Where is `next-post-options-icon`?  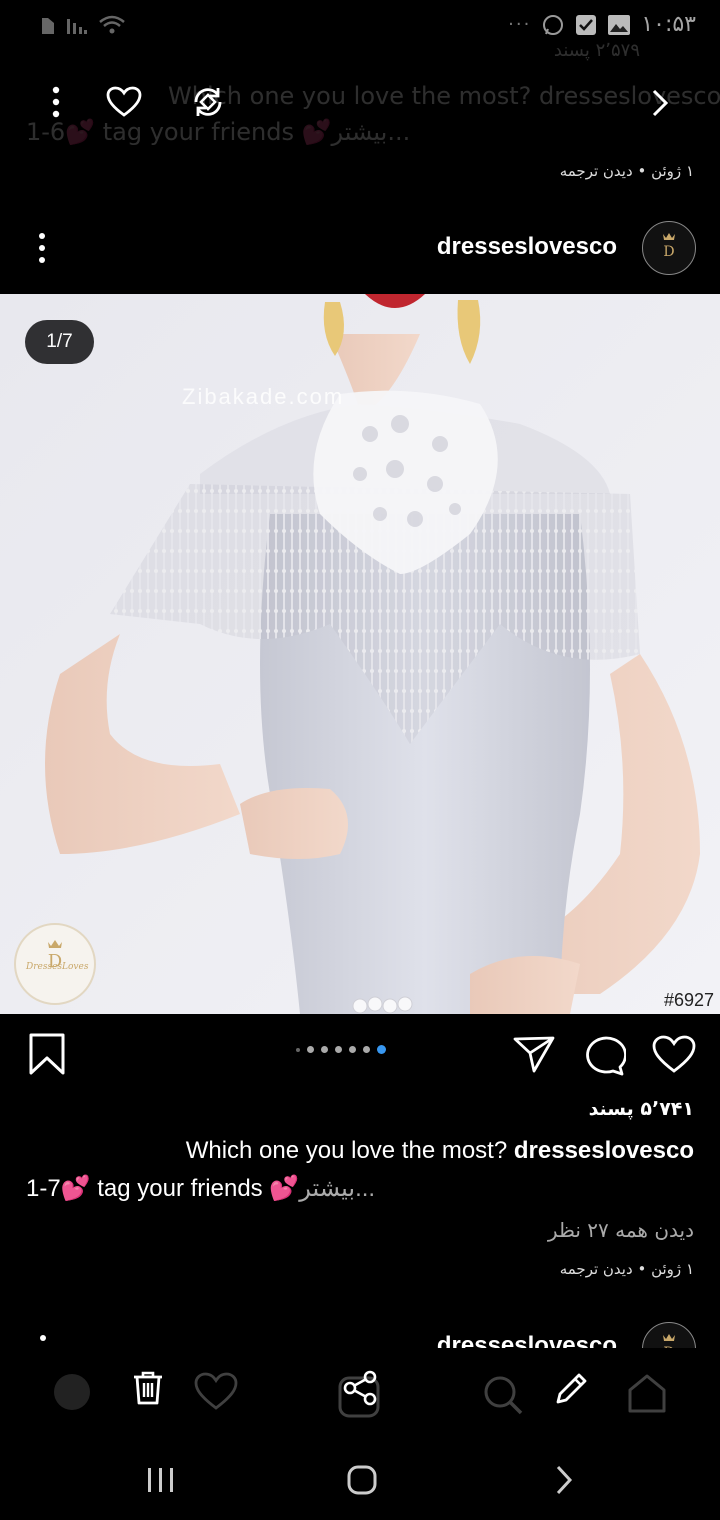
next-post-options-icon is located at coordinates (43, 1341).